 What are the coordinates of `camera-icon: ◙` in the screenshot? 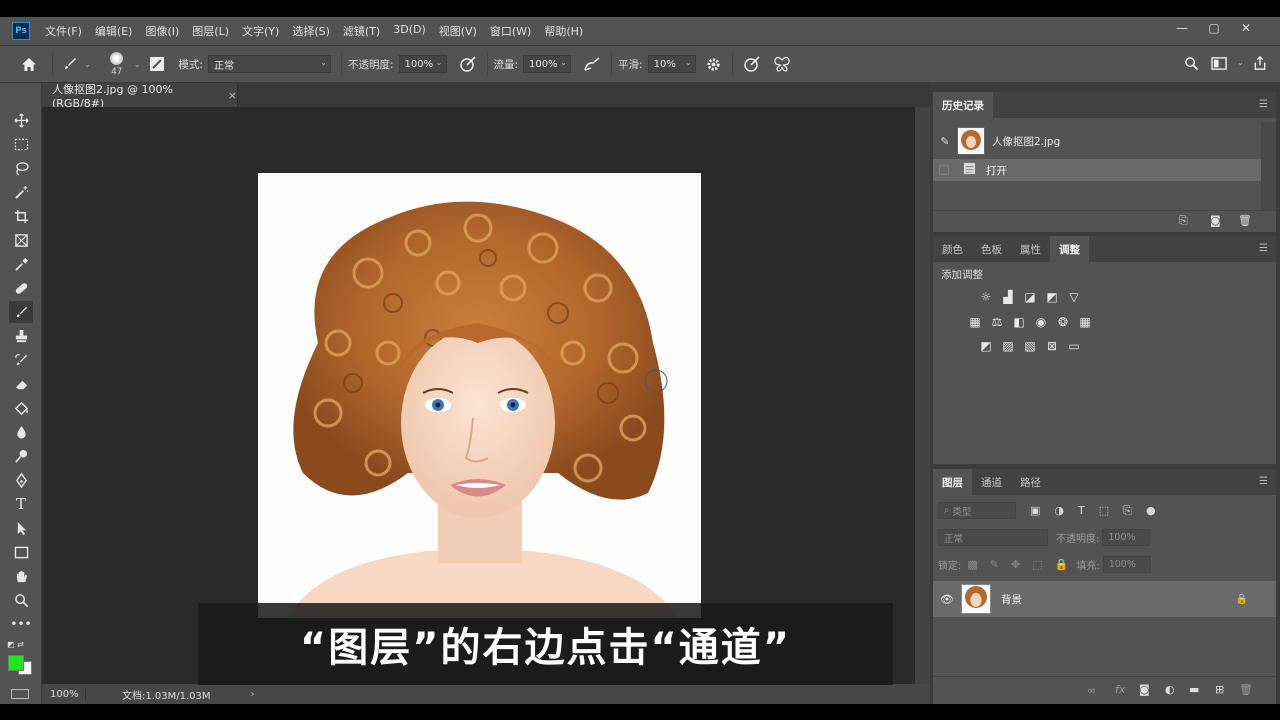 It's located at (1215, 220).